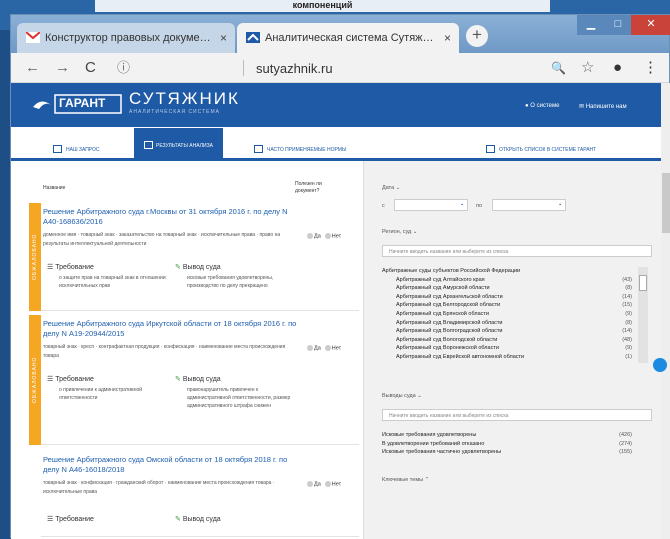 The image size is (670, 539). What do you see at coordinates (431, 205) in the screenshot?
I see `date-from-input: ▪` at bounding box center [431, 205].